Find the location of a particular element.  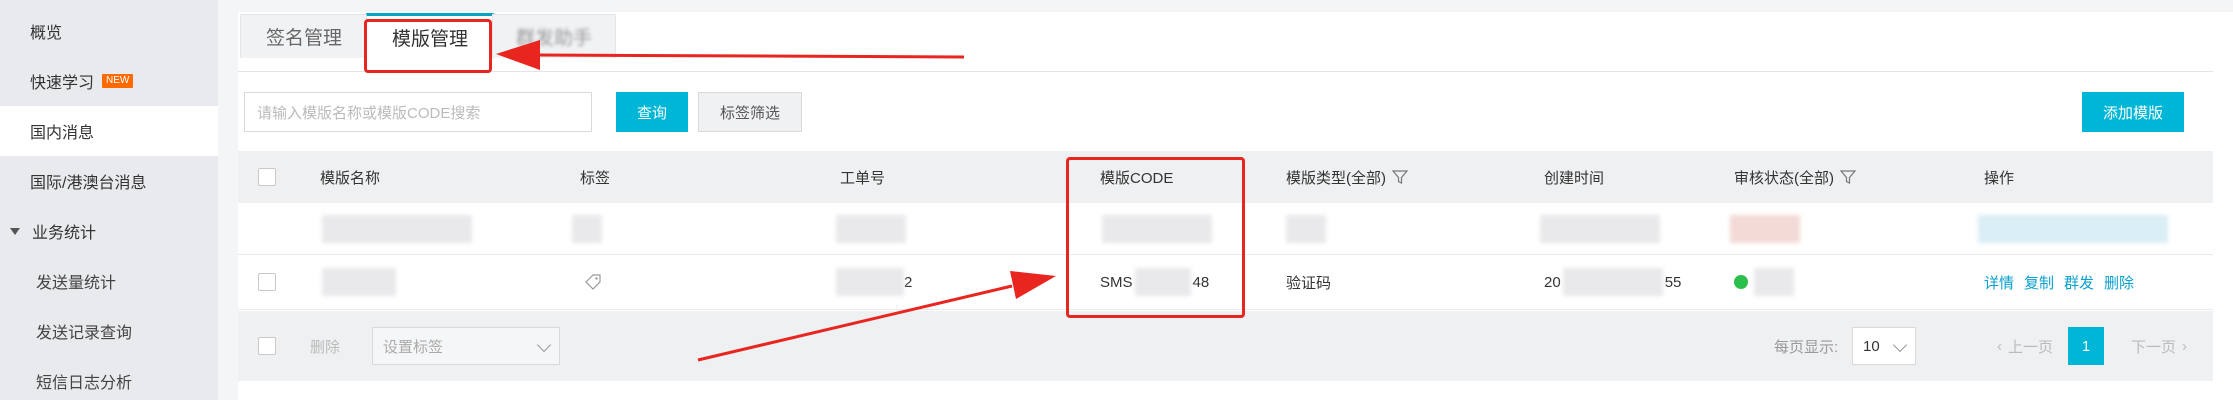

tab-bulk-send-assistant: 群发助手 is located at coordinates (554, 36).